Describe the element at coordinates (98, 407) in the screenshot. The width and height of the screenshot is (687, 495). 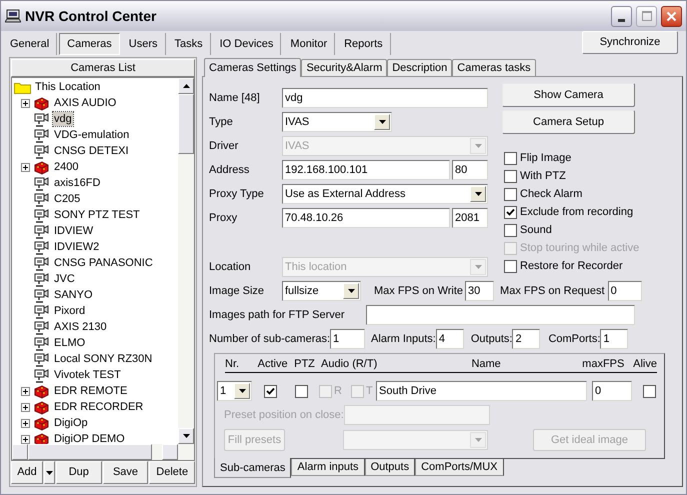
I see `tree-item: EDR RECORDER` at that location.